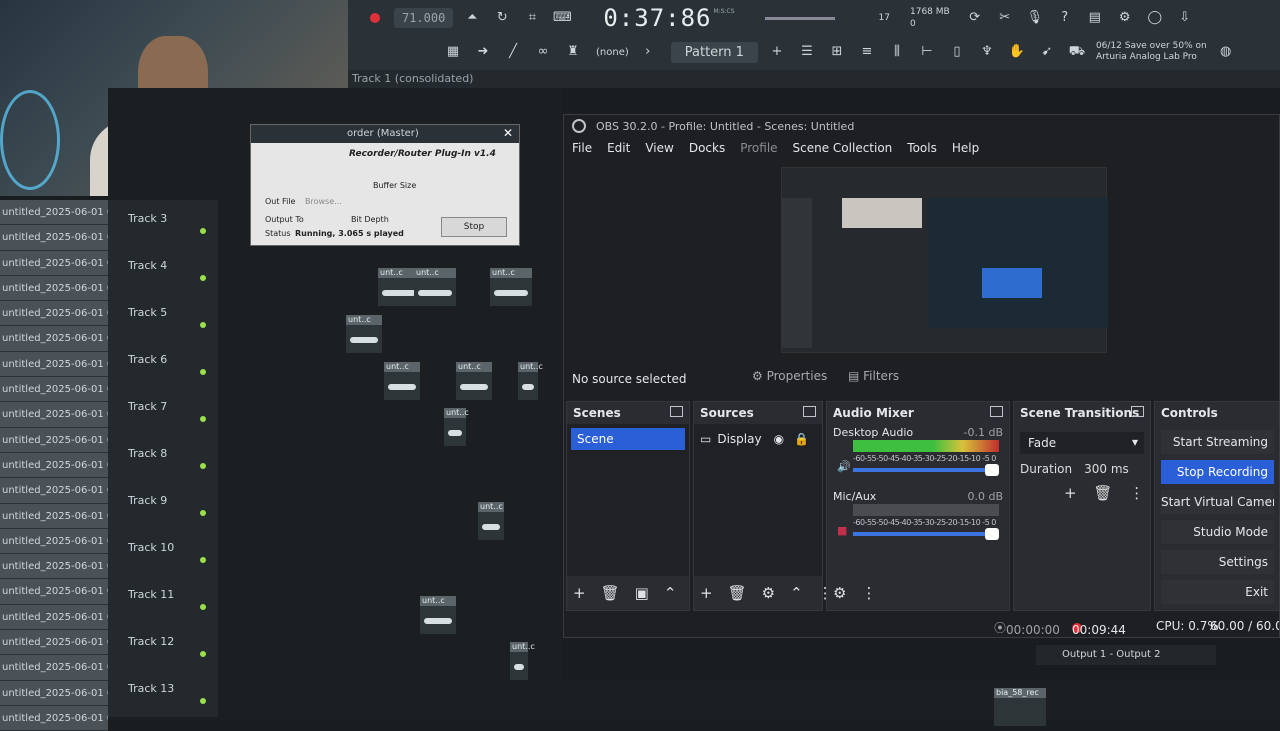 This screenshot has width=1280, height=731. What do you see at coordinates (562, 18) in the screenshot?
I see `typing-keyboard-icon: ⌨` at bounding box center [562, 18].